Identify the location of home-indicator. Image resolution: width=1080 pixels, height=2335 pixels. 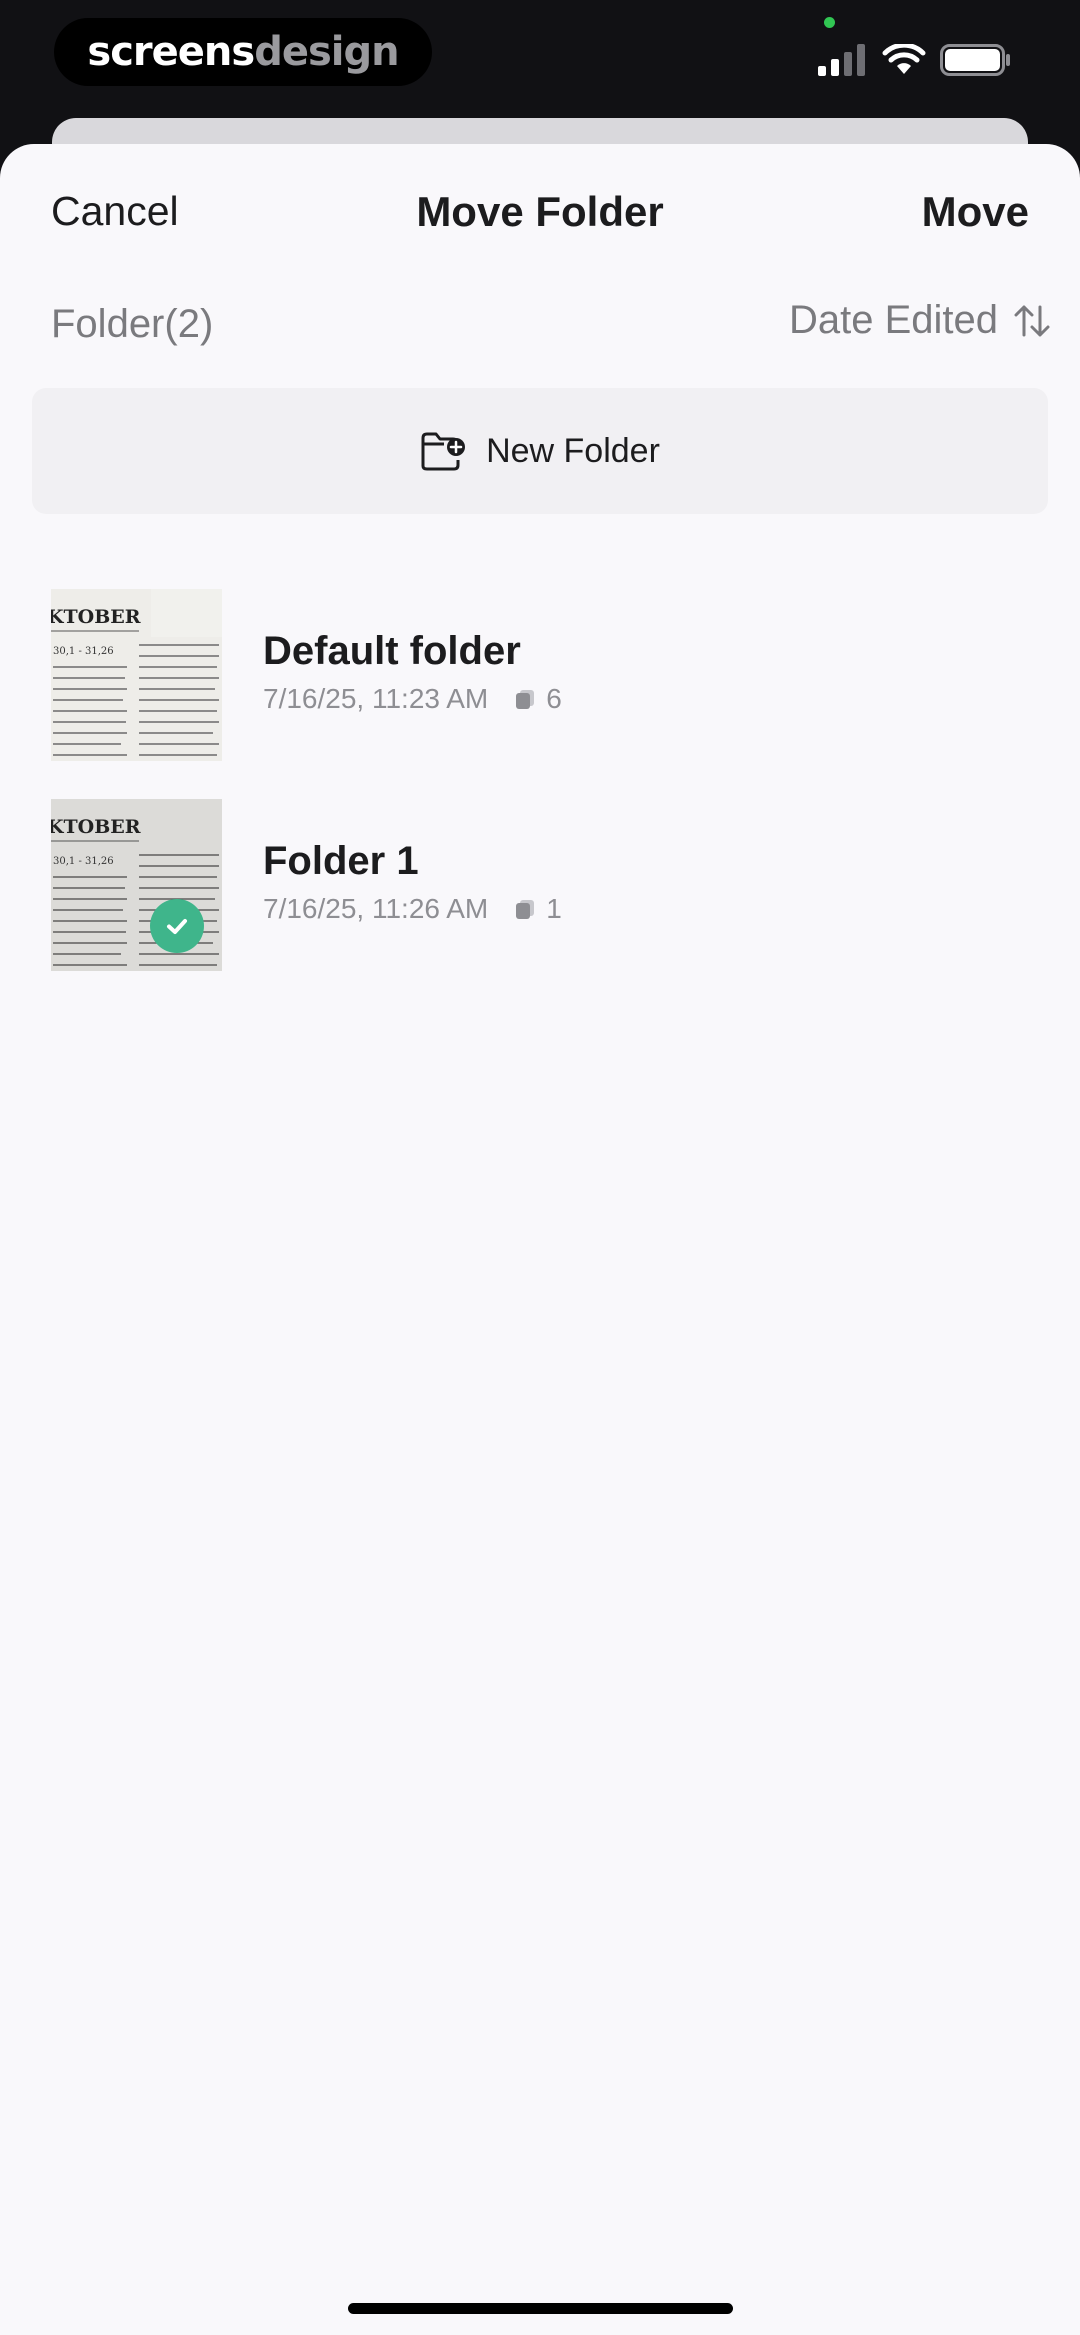
(540, 2308).